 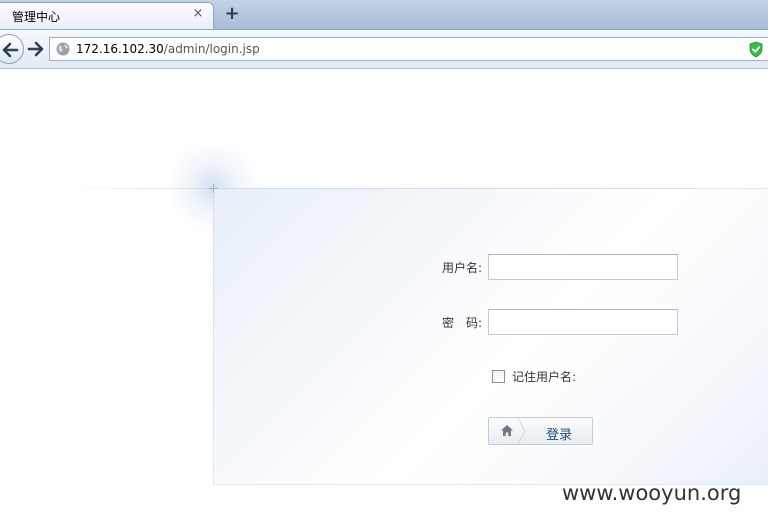 I want to click on decorative-vertical-line, so click(x=213, y=314).